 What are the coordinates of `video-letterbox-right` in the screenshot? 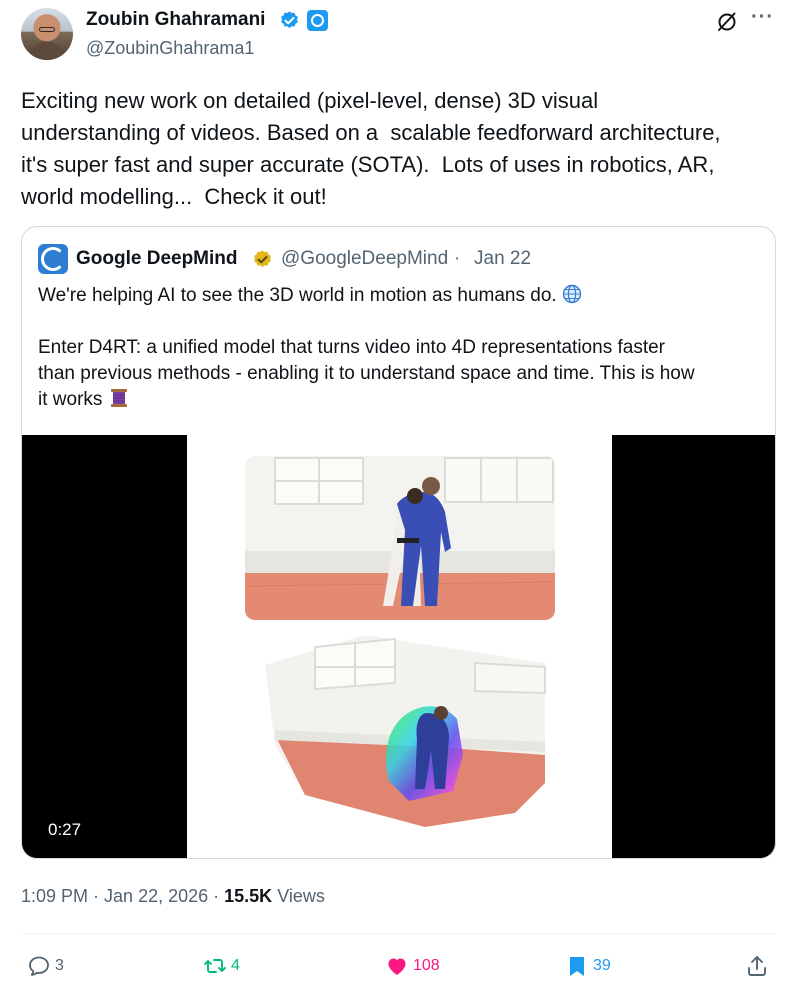 It's located at (693, 646).